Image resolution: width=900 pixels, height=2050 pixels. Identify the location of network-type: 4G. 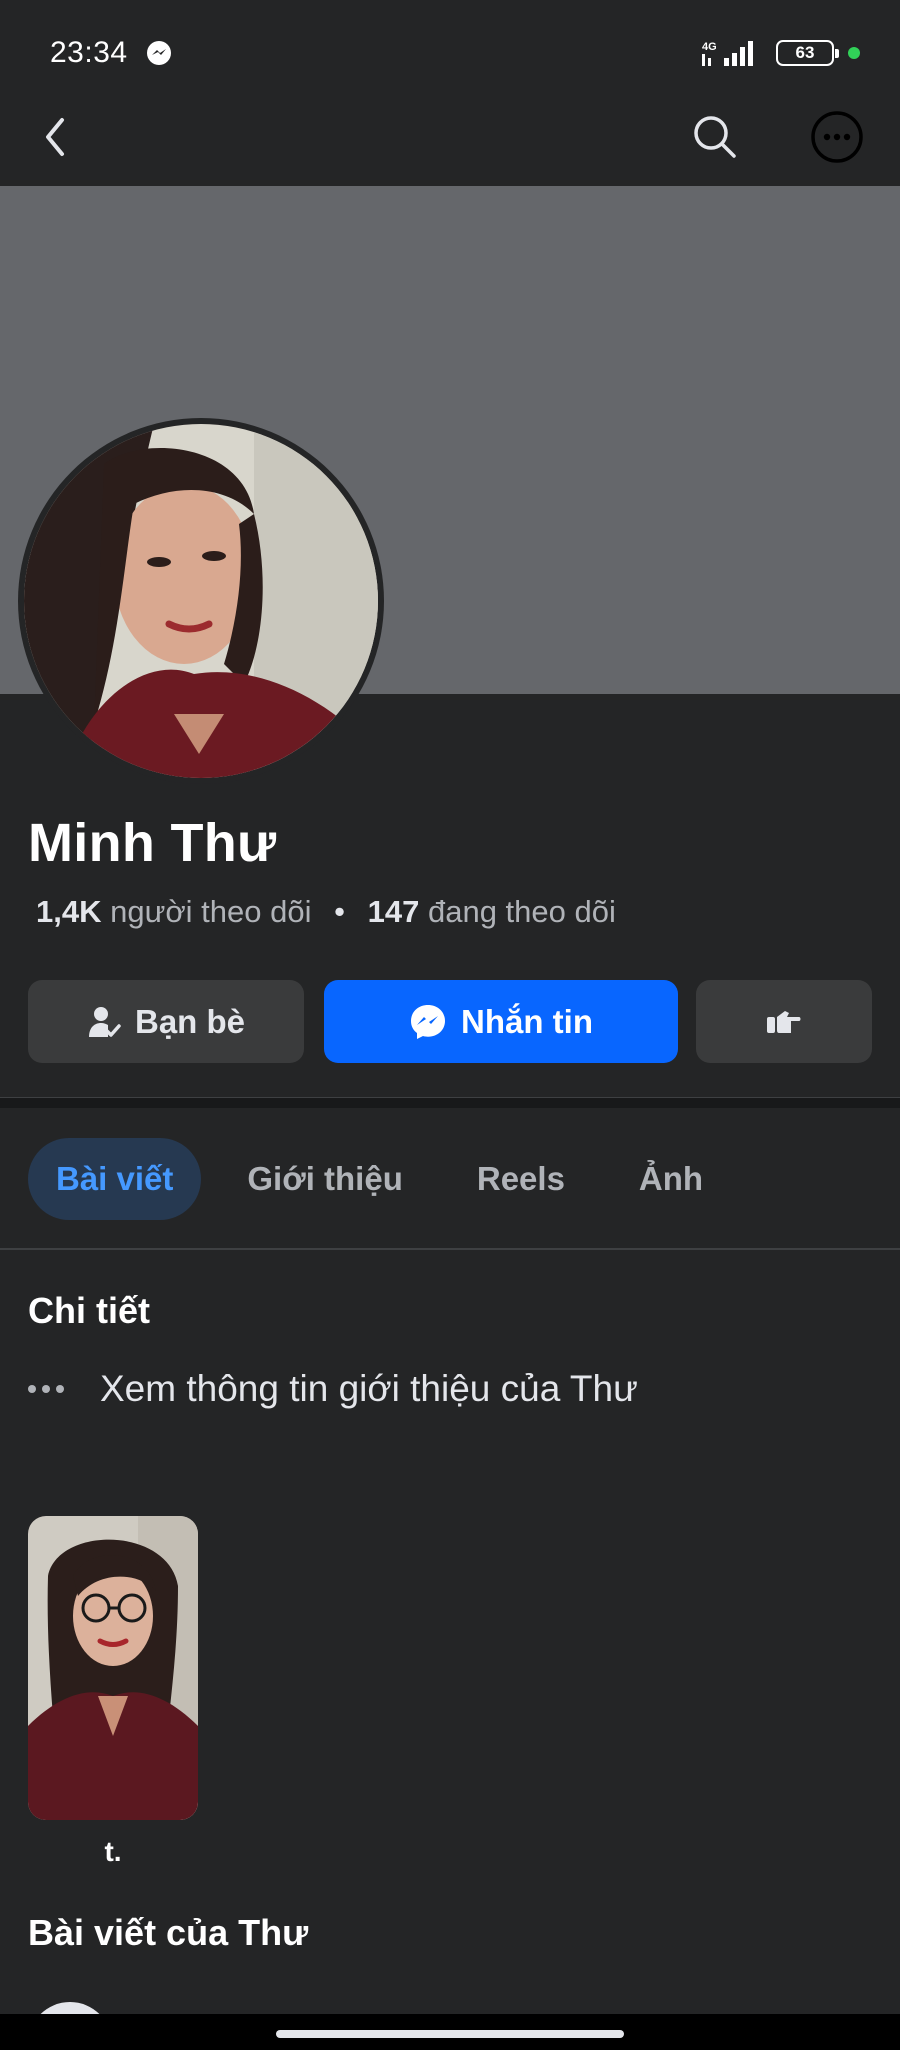
(709, 47).